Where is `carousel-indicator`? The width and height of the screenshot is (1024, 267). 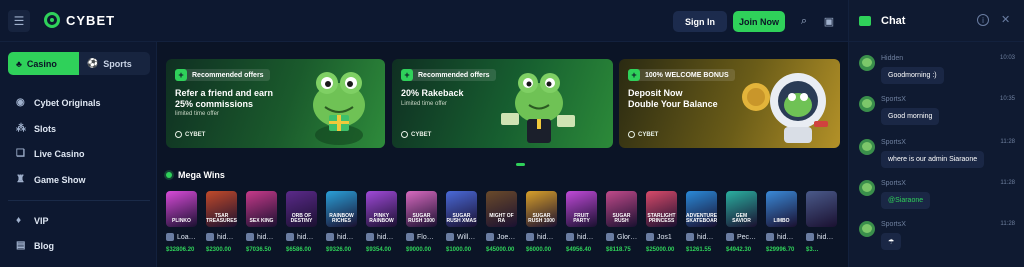 carousel-indicator is located at coordinates (520, 164).